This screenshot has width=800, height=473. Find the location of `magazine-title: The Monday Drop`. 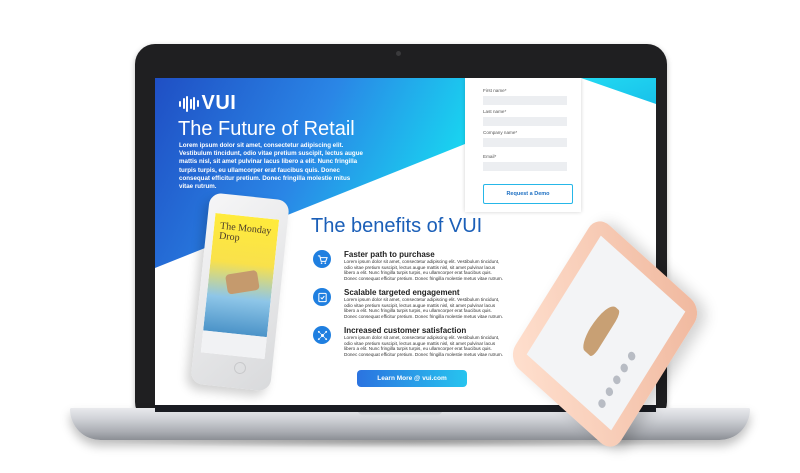

magazine-title: The Monday Drop is located at coordinates (245, 232).